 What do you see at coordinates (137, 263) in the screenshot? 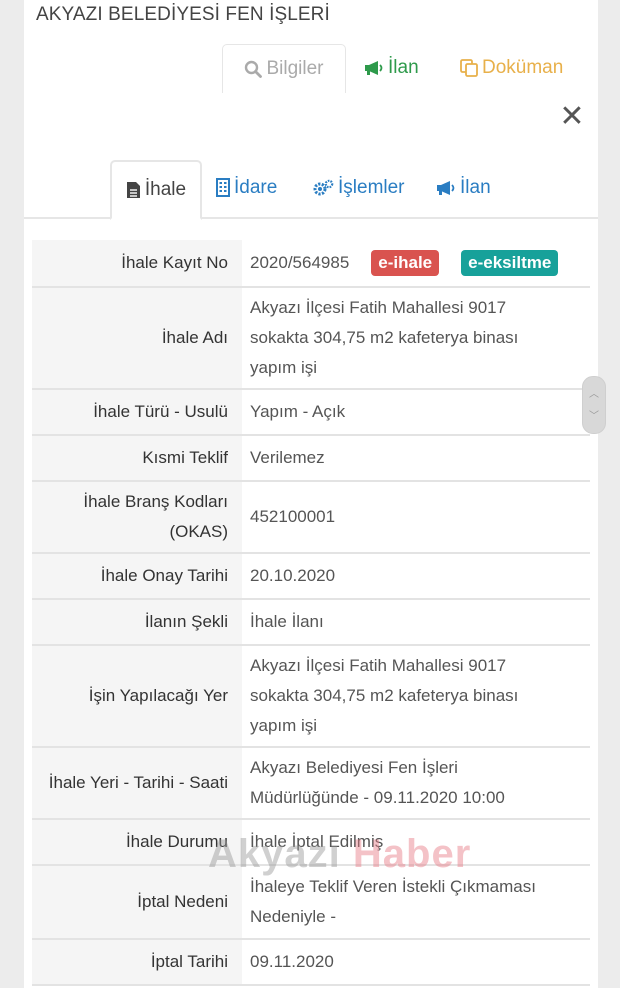
I see `row-label: İhale Kayıt No` at bounding box center [137, 263].